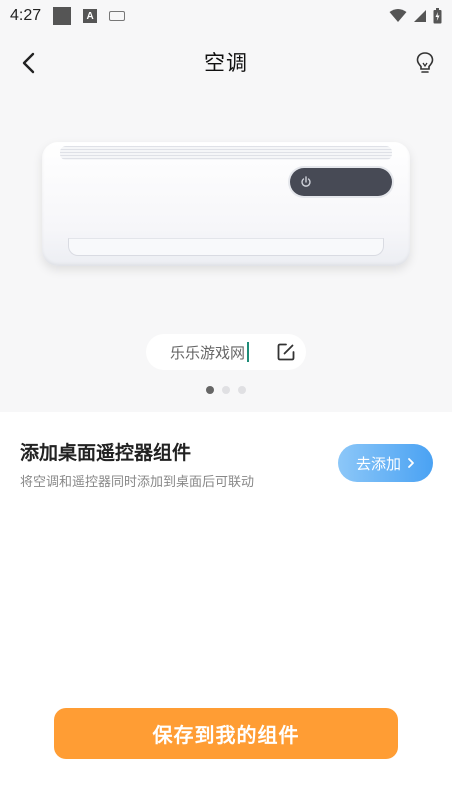  Describe the element at coordinates (62, 16) in the screenshot. I see `gallery-icon` at that location.